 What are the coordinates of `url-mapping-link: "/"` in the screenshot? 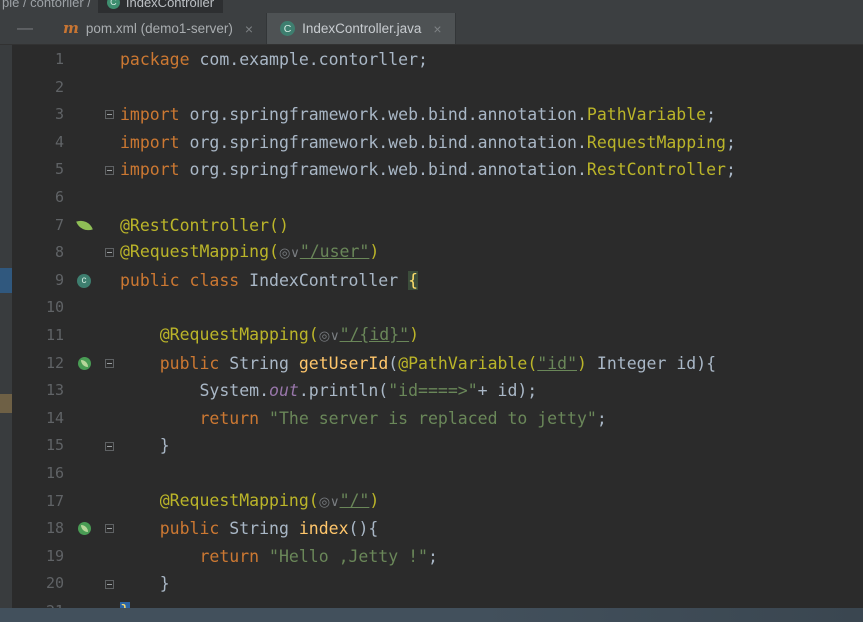 It's located at (355, 500).